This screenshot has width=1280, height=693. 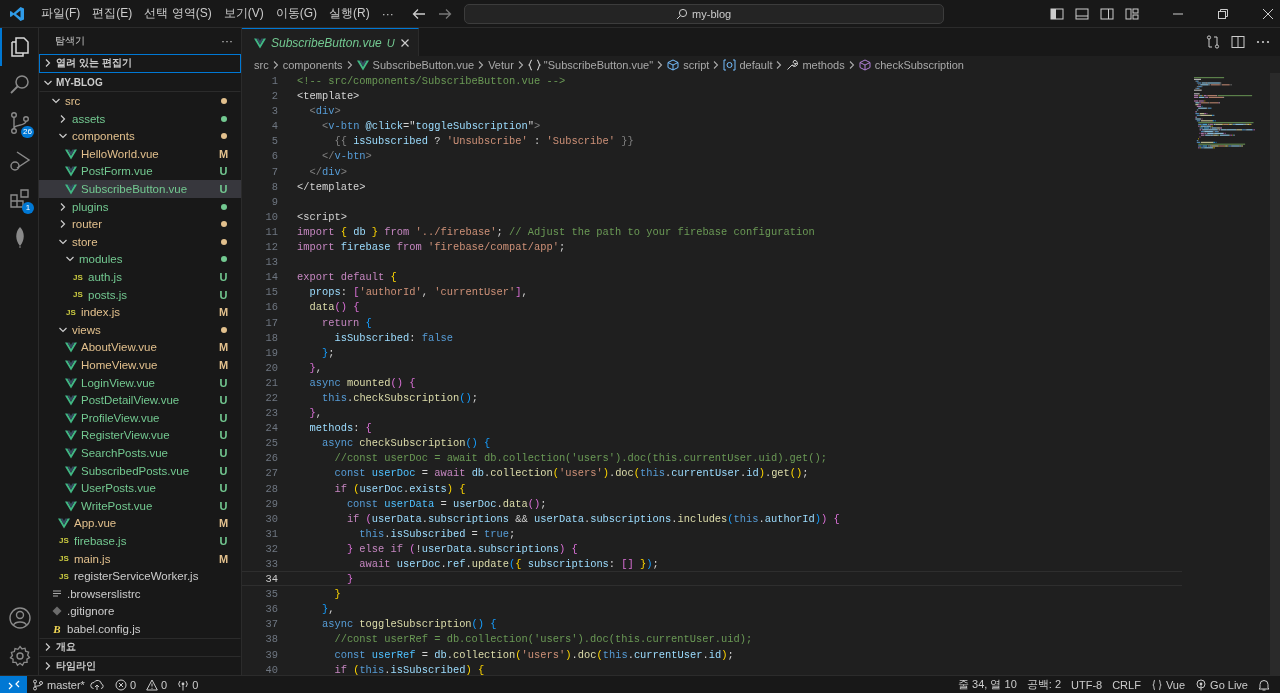 I want to click on breadcrumb: script, so click(x=688, y=64).